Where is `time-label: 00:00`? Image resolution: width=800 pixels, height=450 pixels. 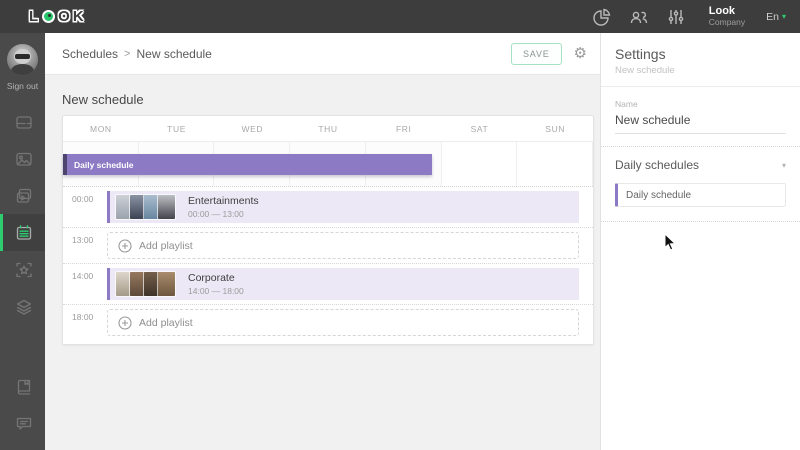 time-label: 00:00 is located at coordinates (83, 199).